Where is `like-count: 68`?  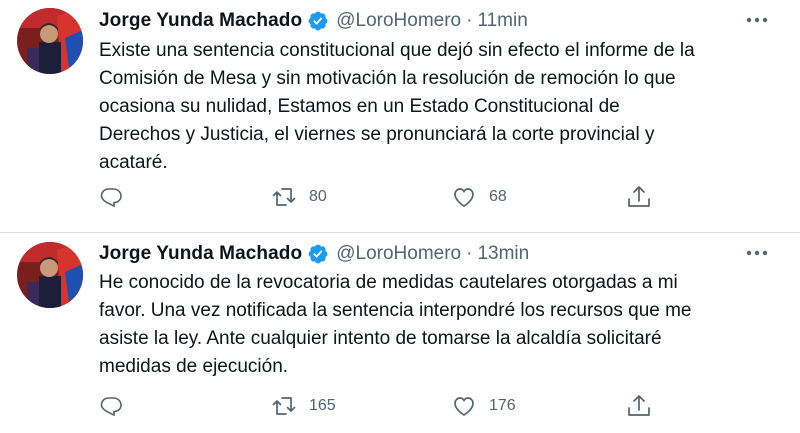 like-count: 68 is located at coordinates (498, 196).